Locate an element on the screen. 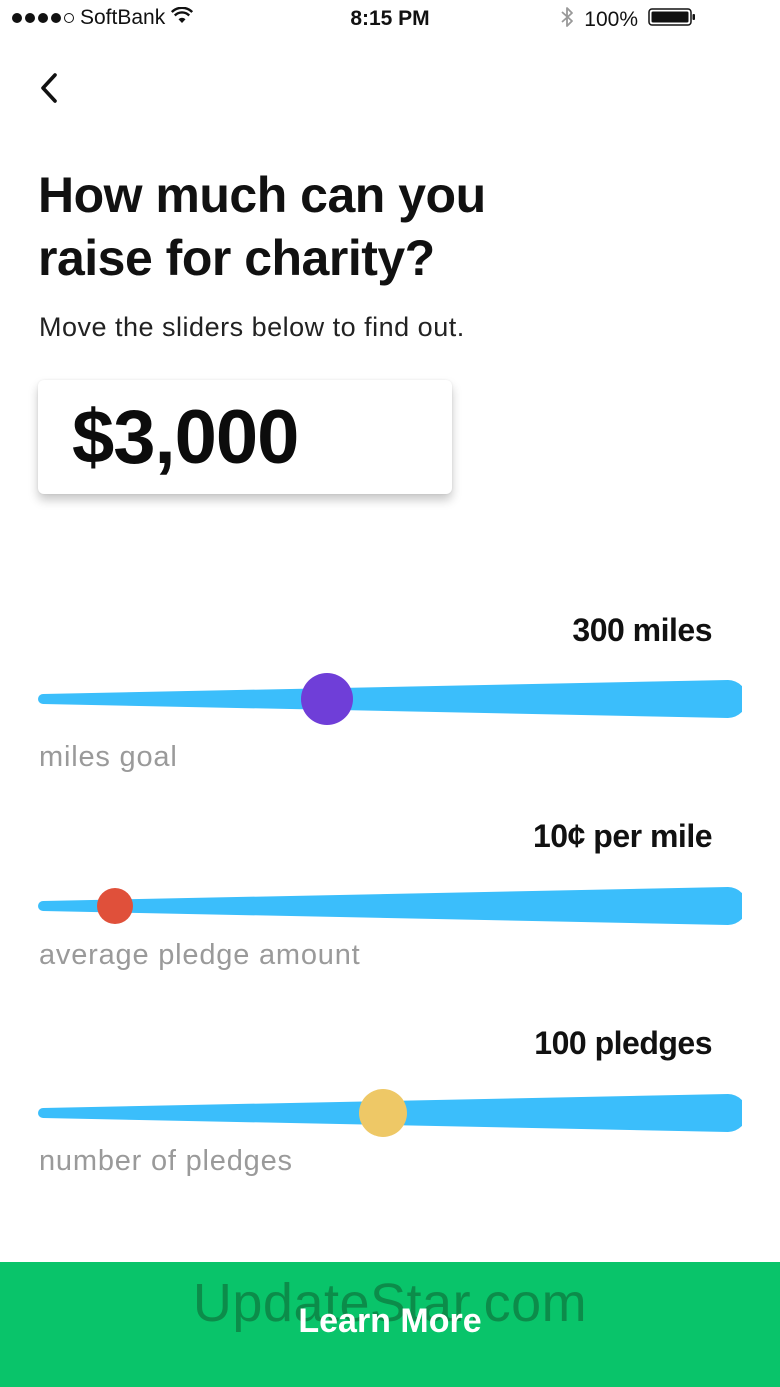  page-subtitle: Move the sliders below to find out. is located at coordinates (252, 327).